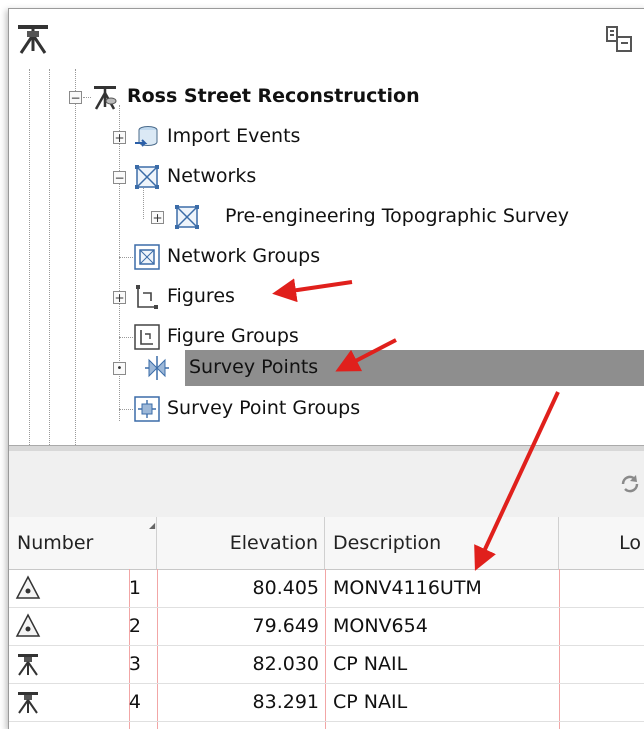  What do you see at coordinates (285, 588) in the screenshot?
I see `cell-elevation: 80.405` at bounding box center [285, 588].